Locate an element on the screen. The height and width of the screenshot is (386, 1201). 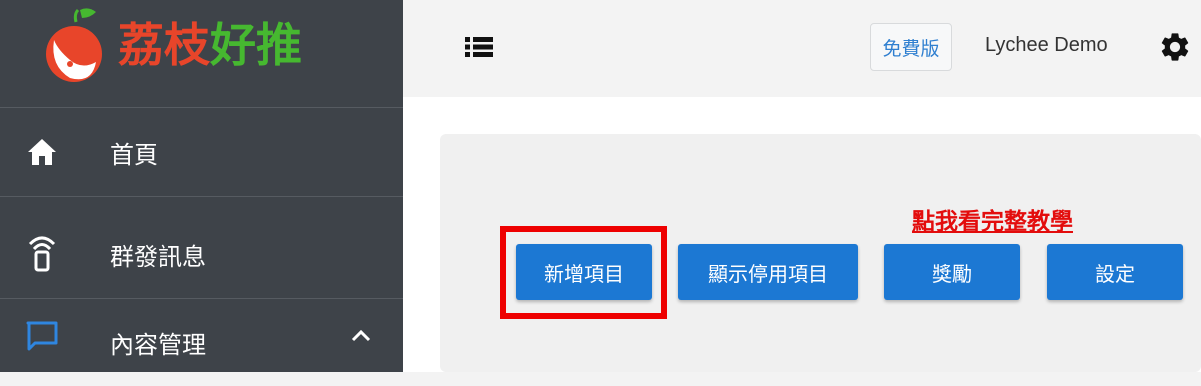
sidebar-item-label: 內容管理 is located at coordinates (158, 344).